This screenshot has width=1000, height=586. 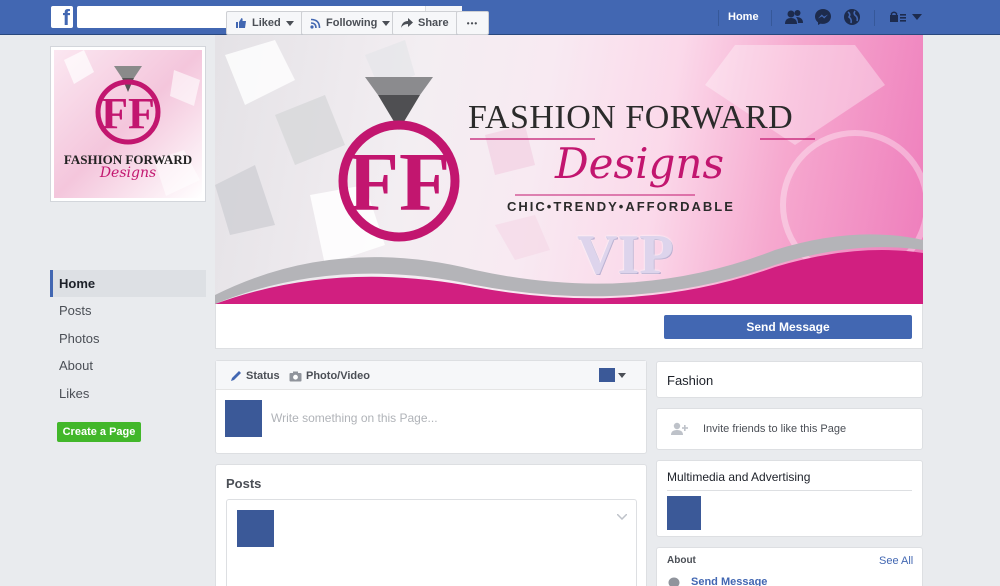 I want to click on share-label: Share, so click(x=433, y=23).